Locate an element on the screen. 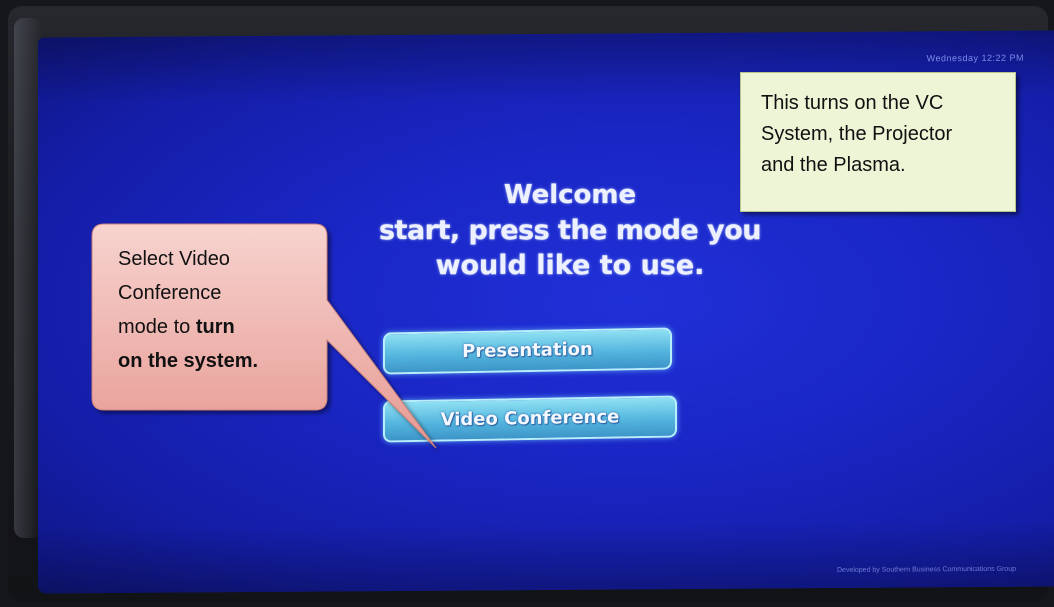 The image size is (1054, 607). welcome-instruction-line-1: start, press the mode you is located at coordinates (570, 230).